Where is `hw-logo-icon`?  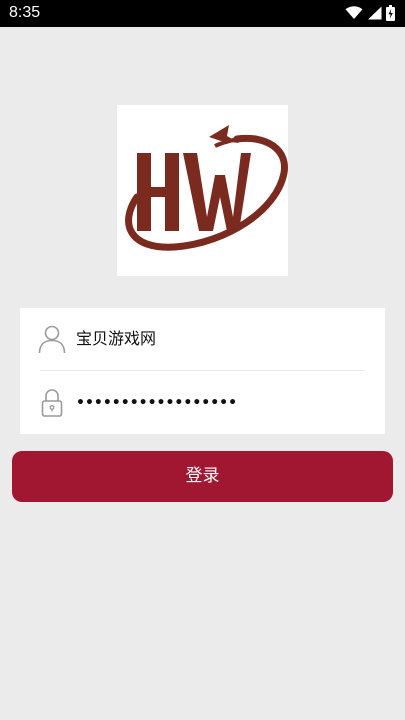 hw-logo-icon is located at coordinates (206, 188).